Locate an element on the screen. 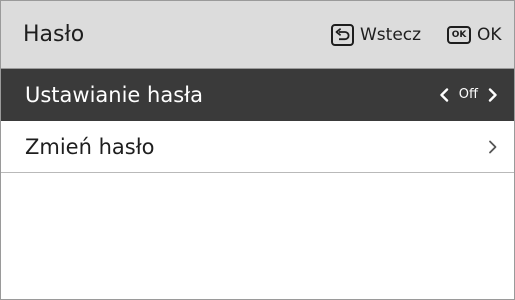 The width and height of the screenshot is (515, 300). back-label: Wstecz is located at coordinates (391, 35).